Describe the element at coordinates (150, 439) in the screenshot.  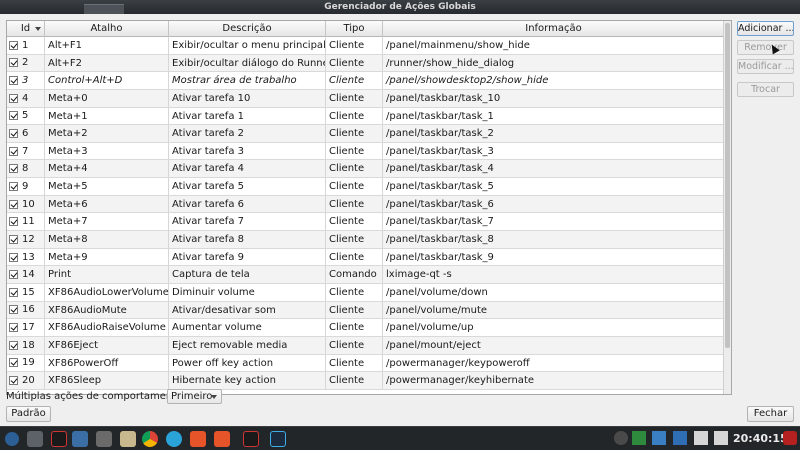
I see `chrome-icon` at that location.